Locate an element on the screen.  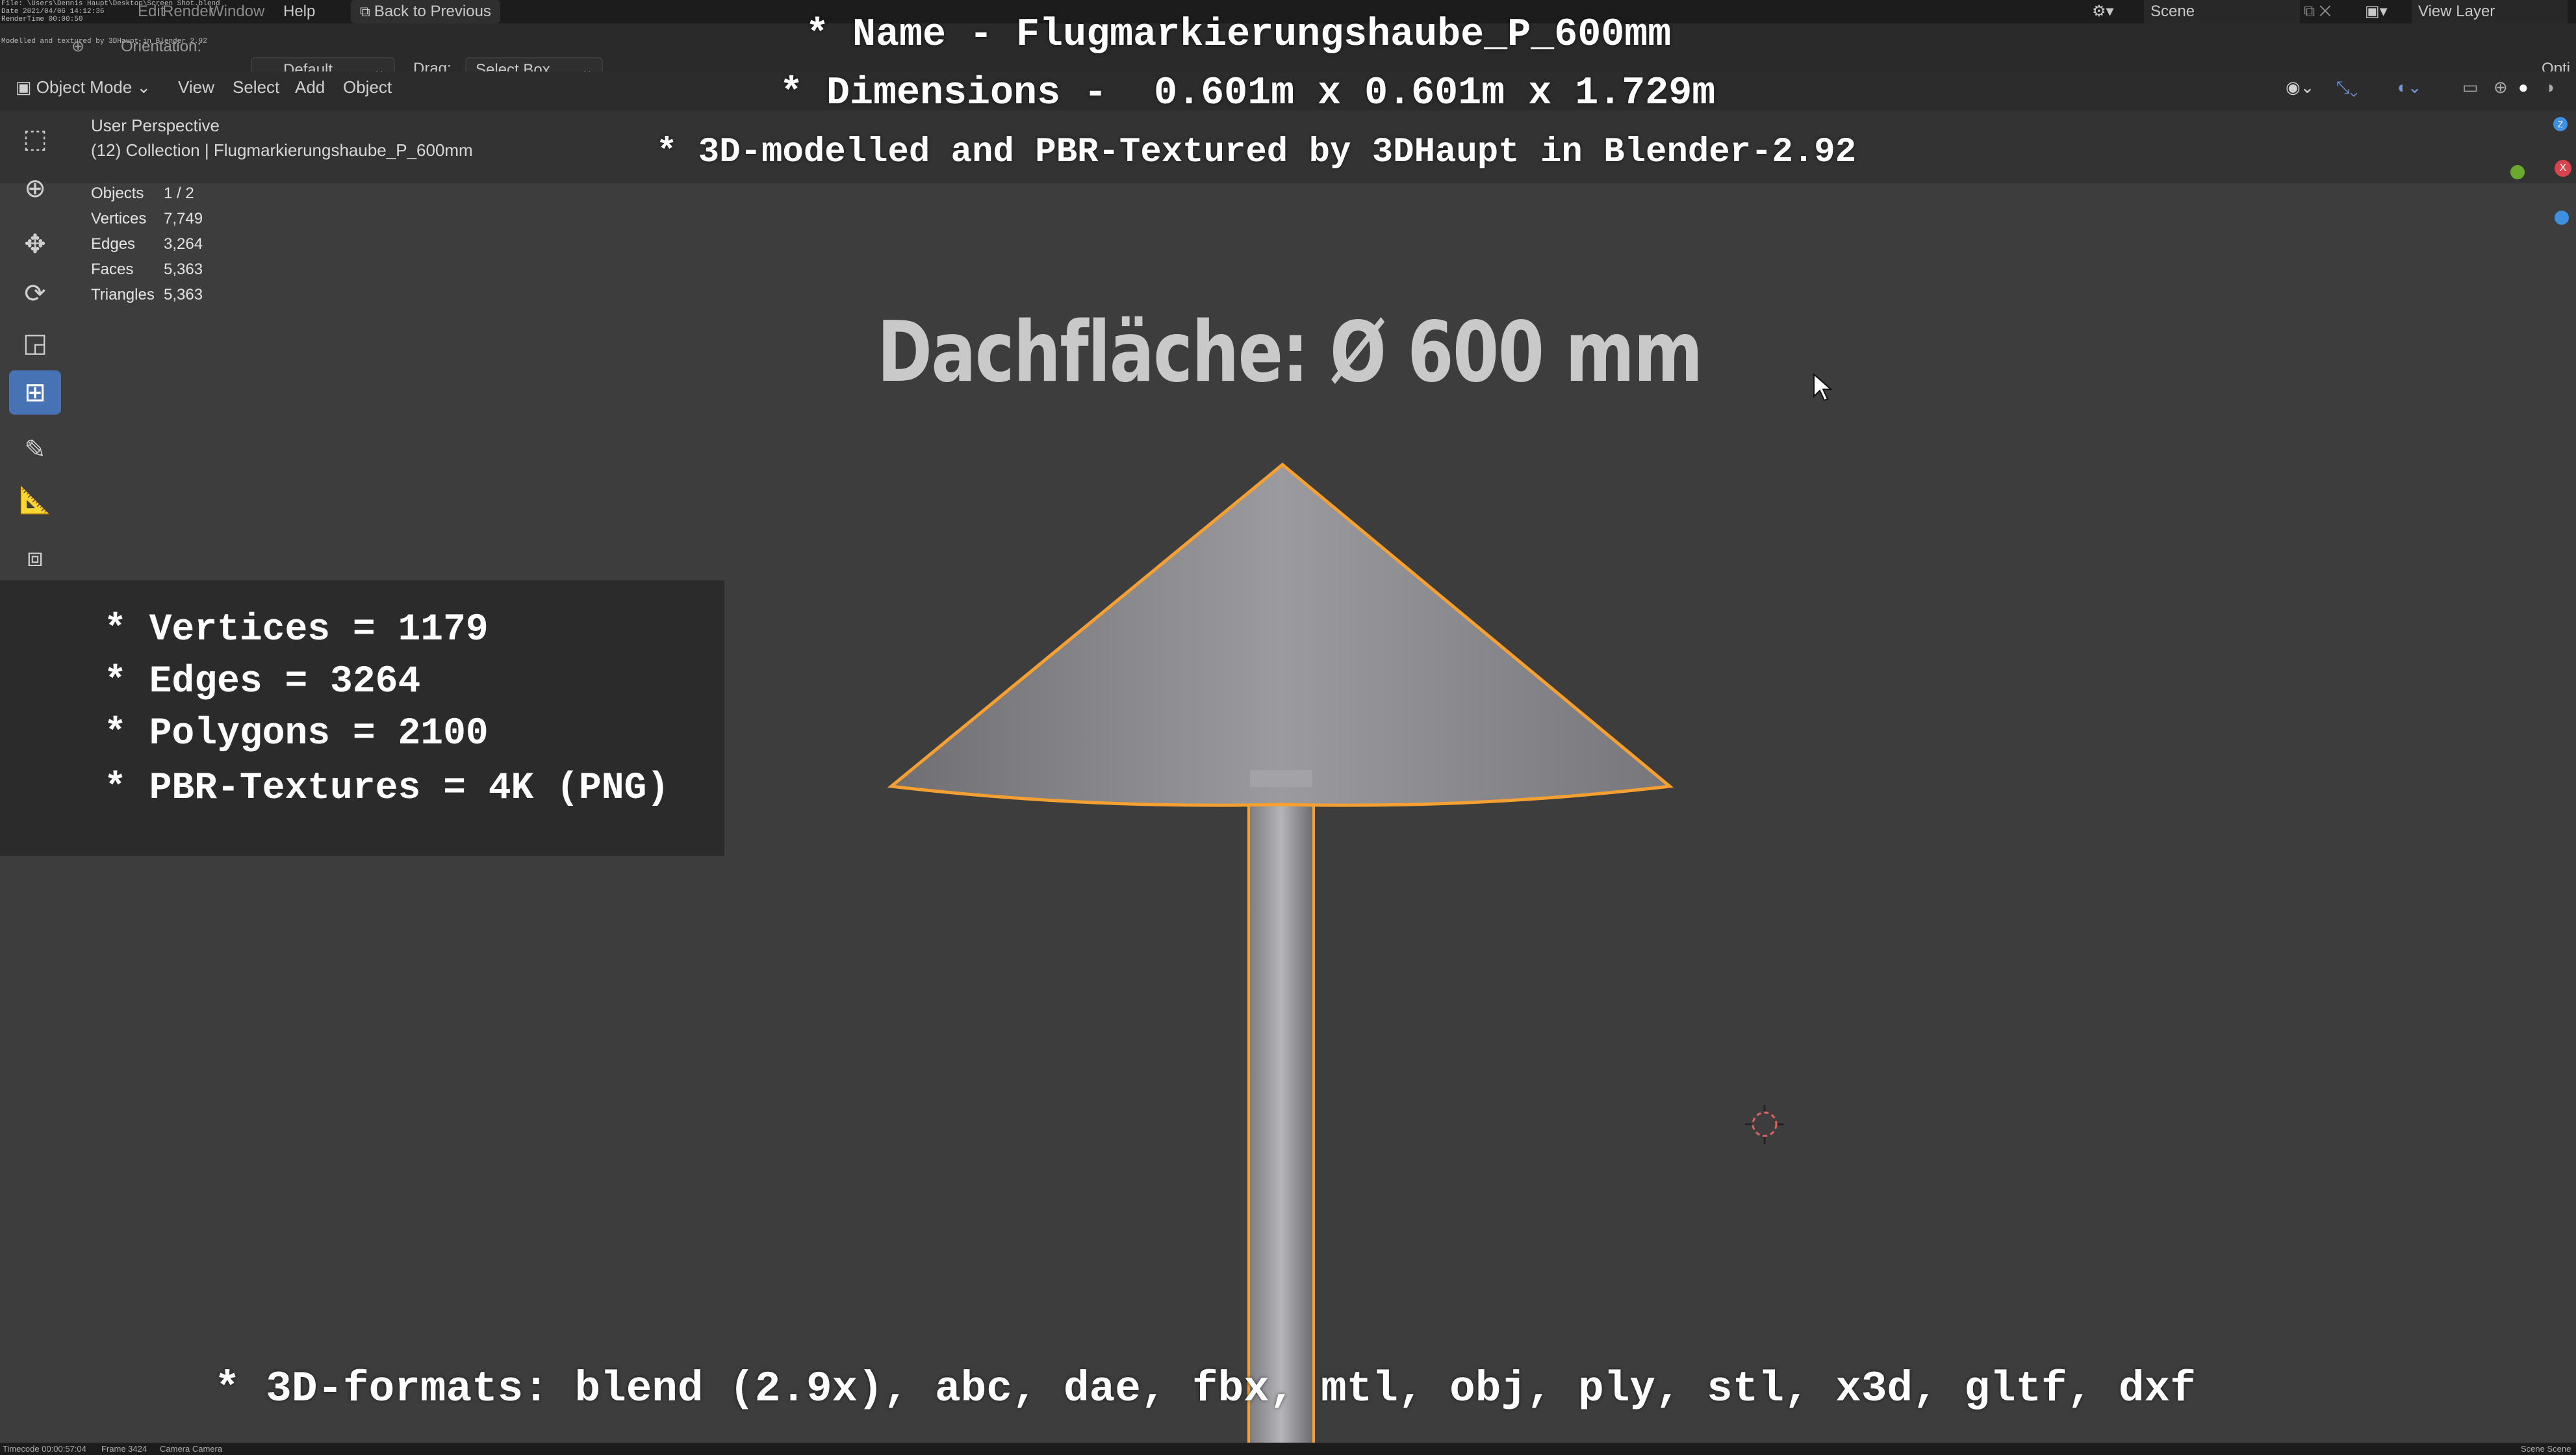
info-edges: * Edges = 3264 is located at coordinates (262, 682).